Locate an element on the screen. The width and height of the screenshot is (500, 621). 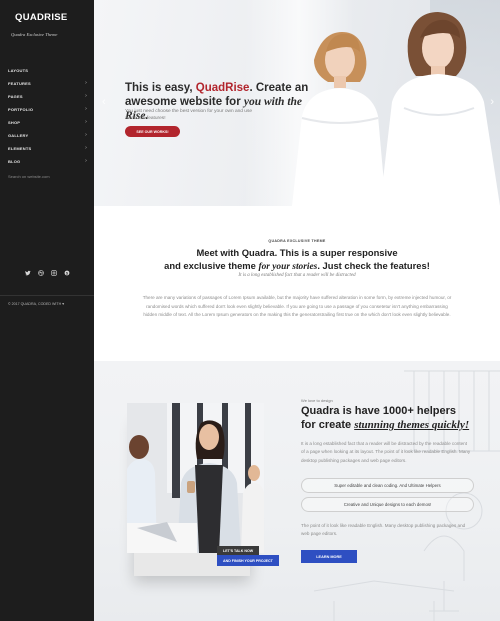
nav-item-label: PAGES is located at coordinates (15, 96).